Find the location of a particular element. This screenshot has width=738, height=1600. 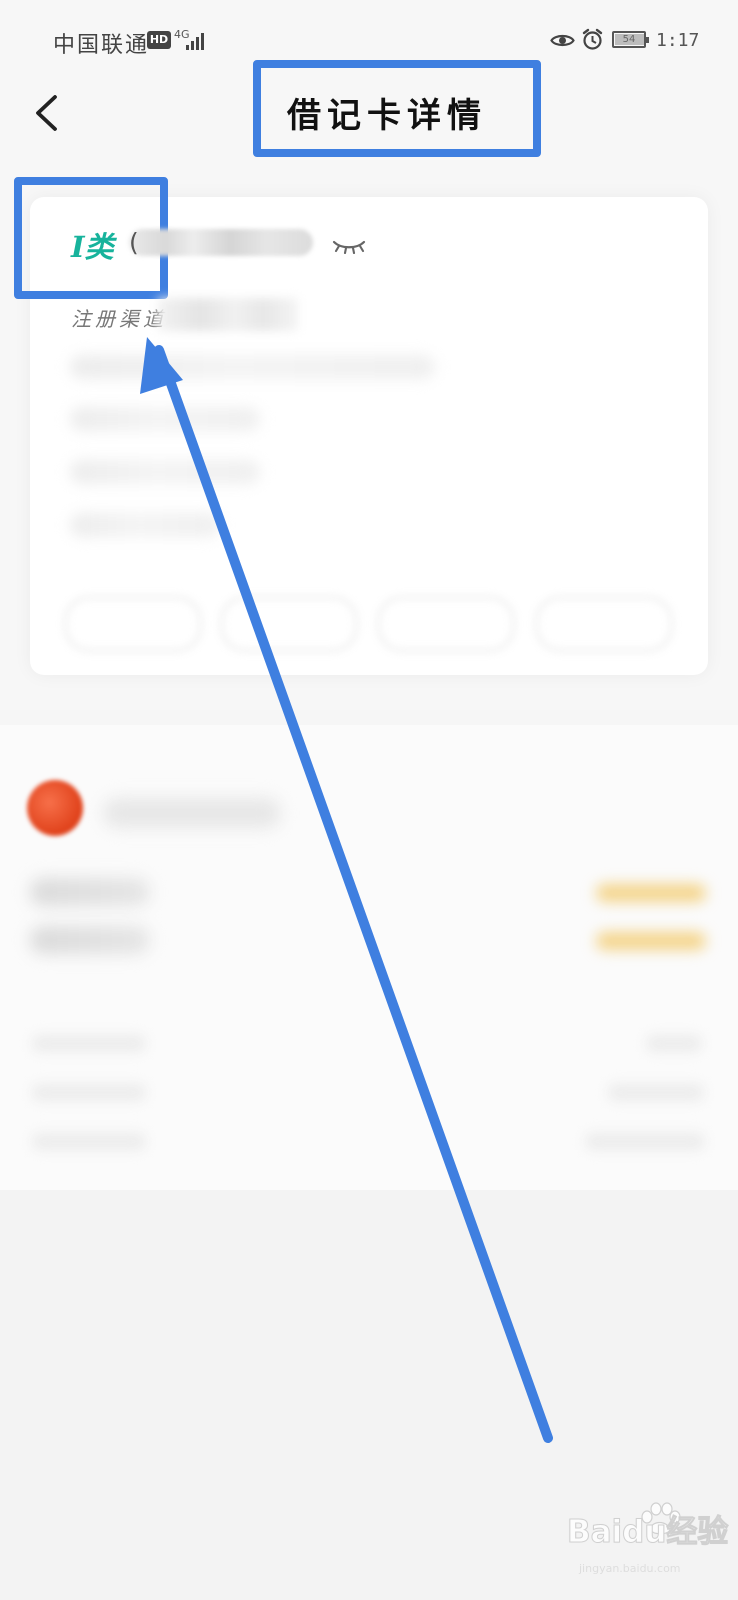

back-button is located at coordinates (49, 113).